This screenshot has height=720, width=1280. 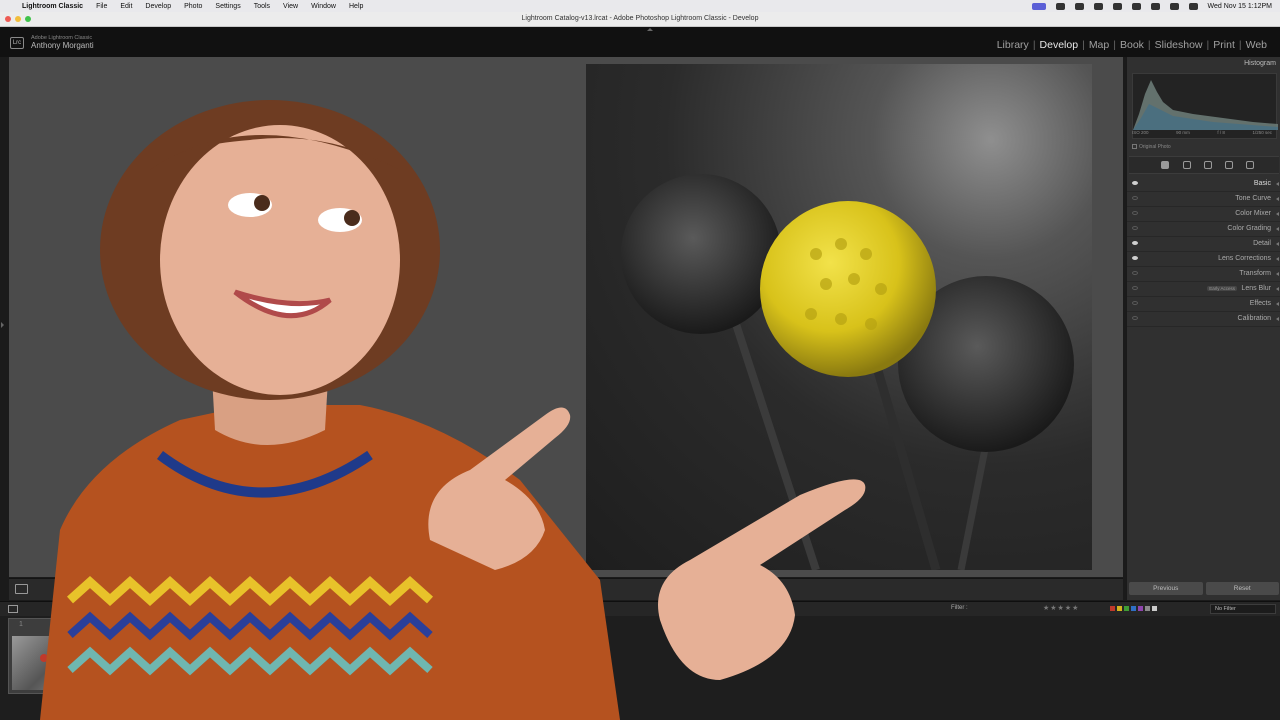 What do you see at coordinates (158, 6) in the screenshot?
I see `menu-develop: Develop` at bounding box center [158, 6].